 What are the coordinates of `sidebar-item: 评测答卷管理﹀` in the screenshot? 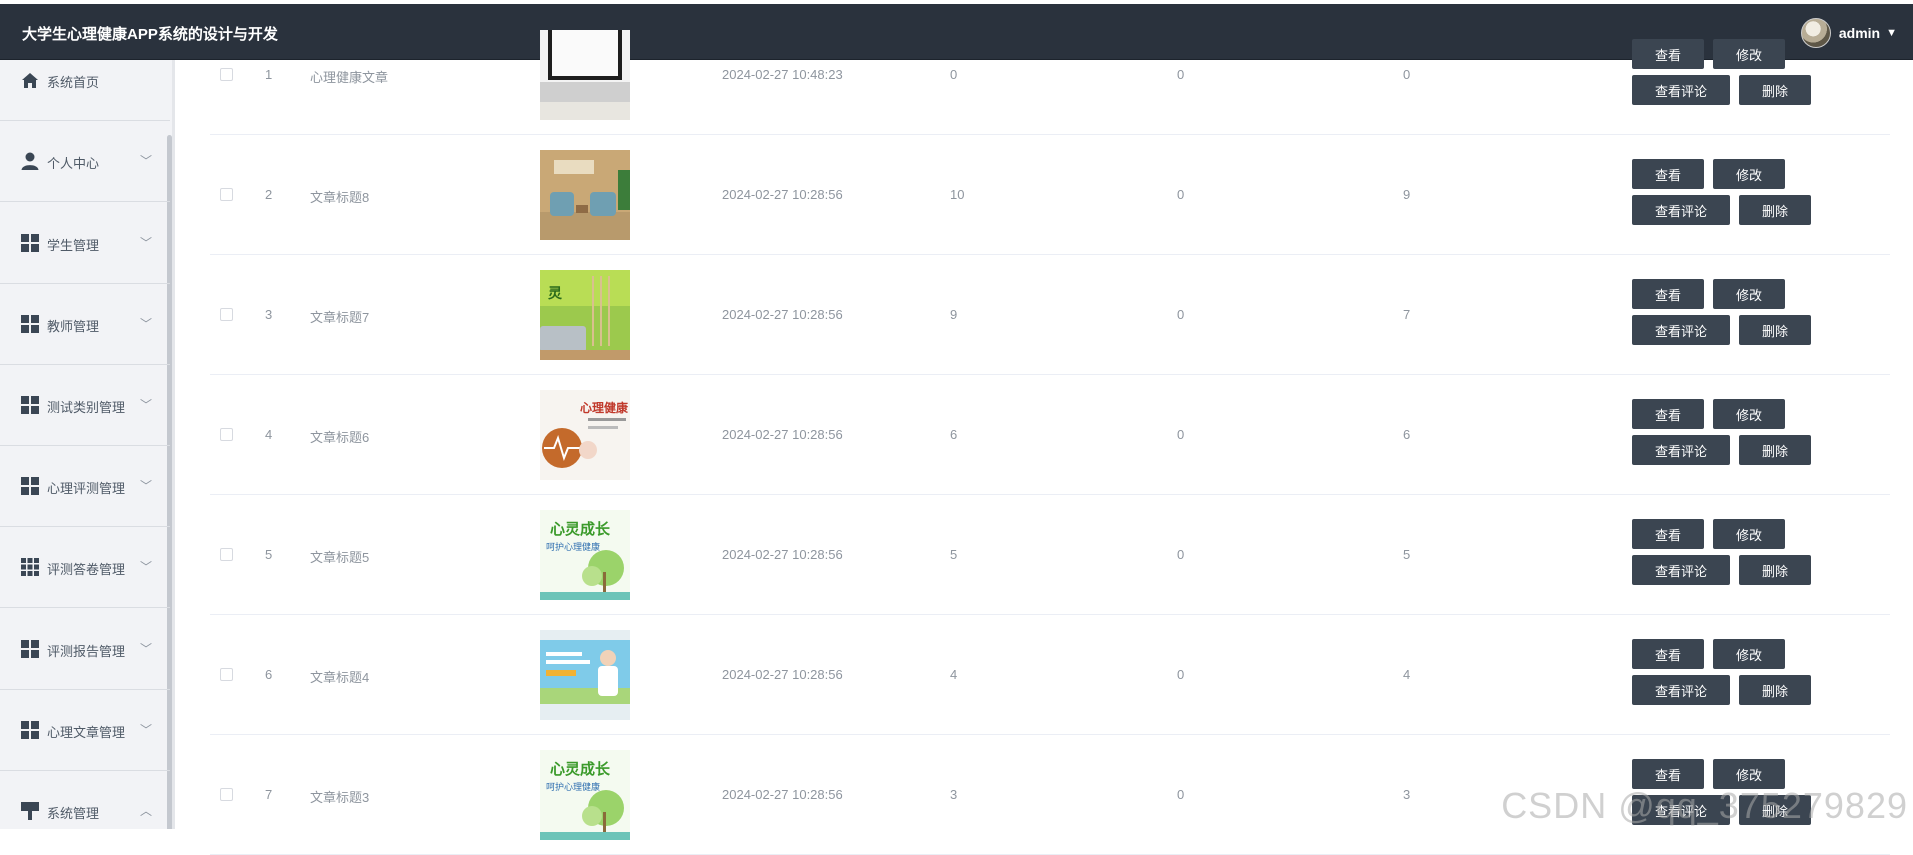 It's located at (85, 567).